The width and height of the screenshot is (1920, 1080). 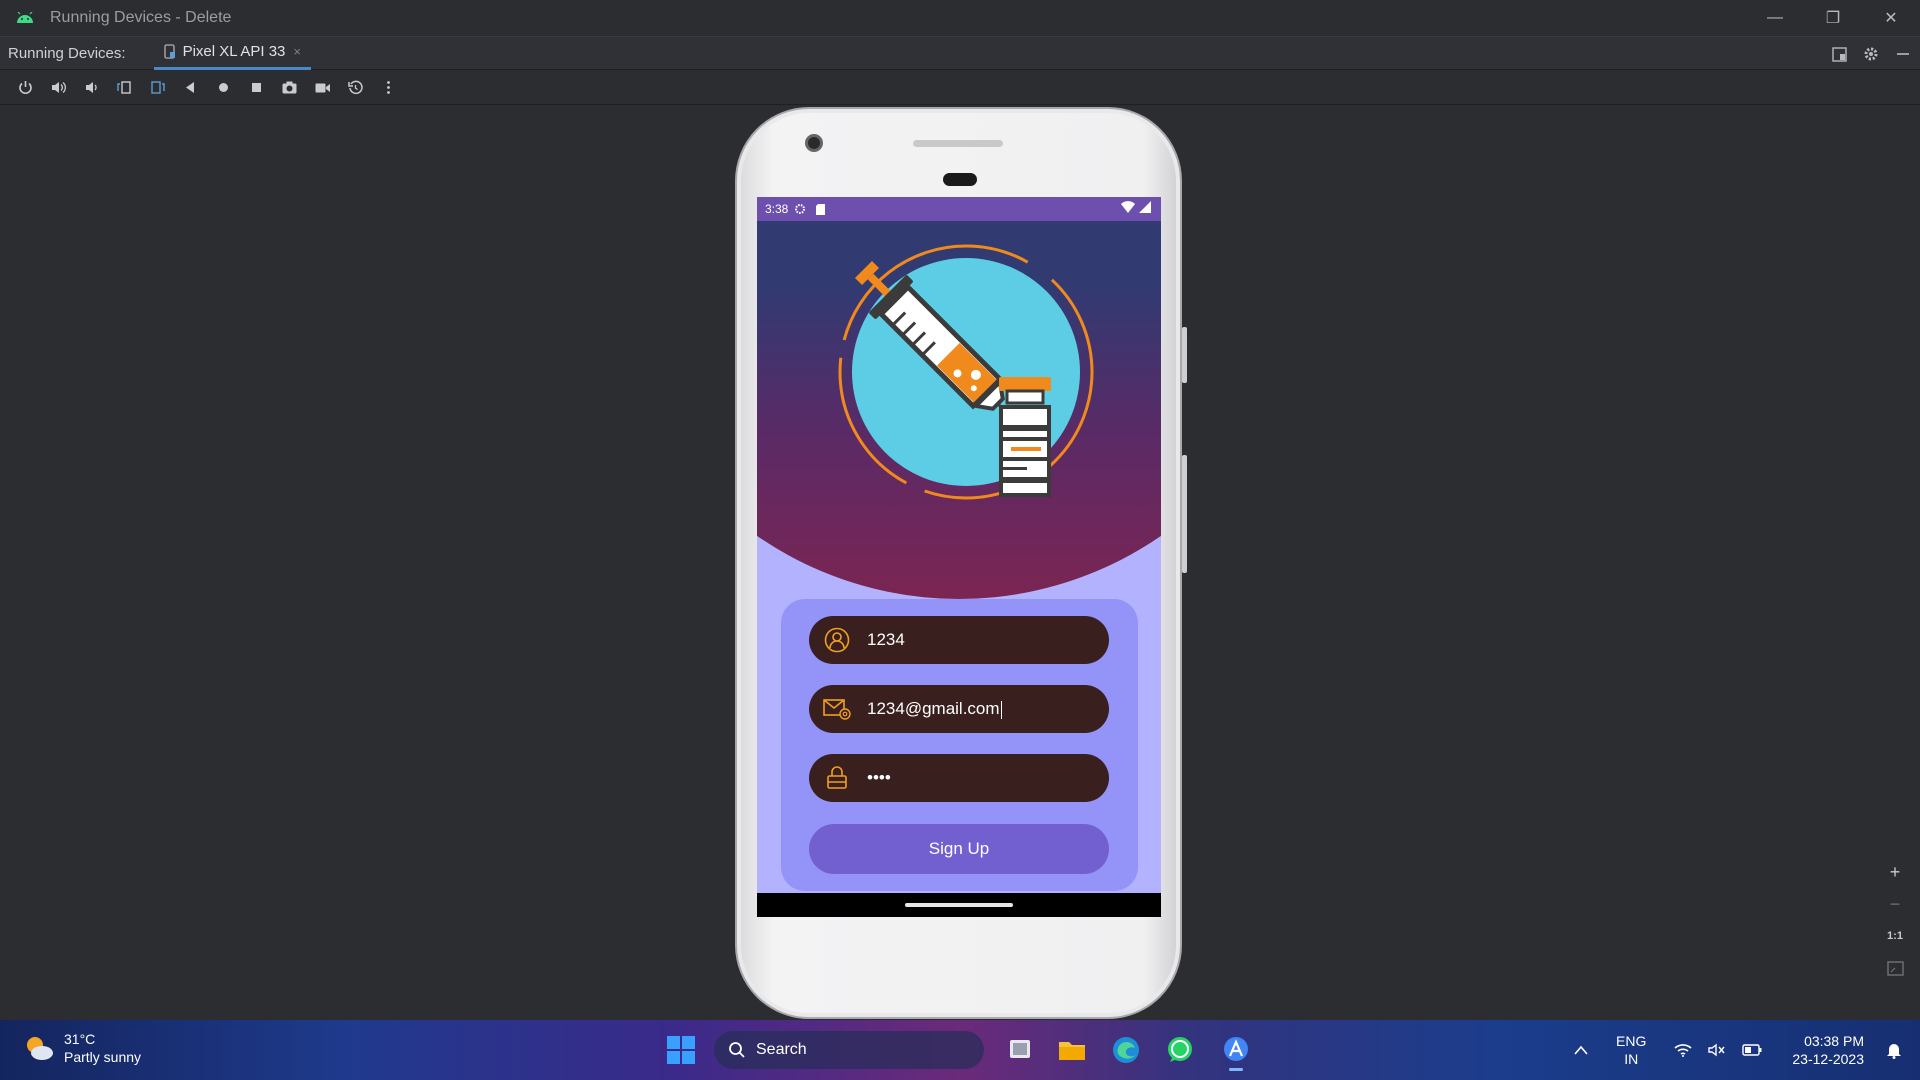 I want to click on task-view-icon, so click(x=1020, y=1050).